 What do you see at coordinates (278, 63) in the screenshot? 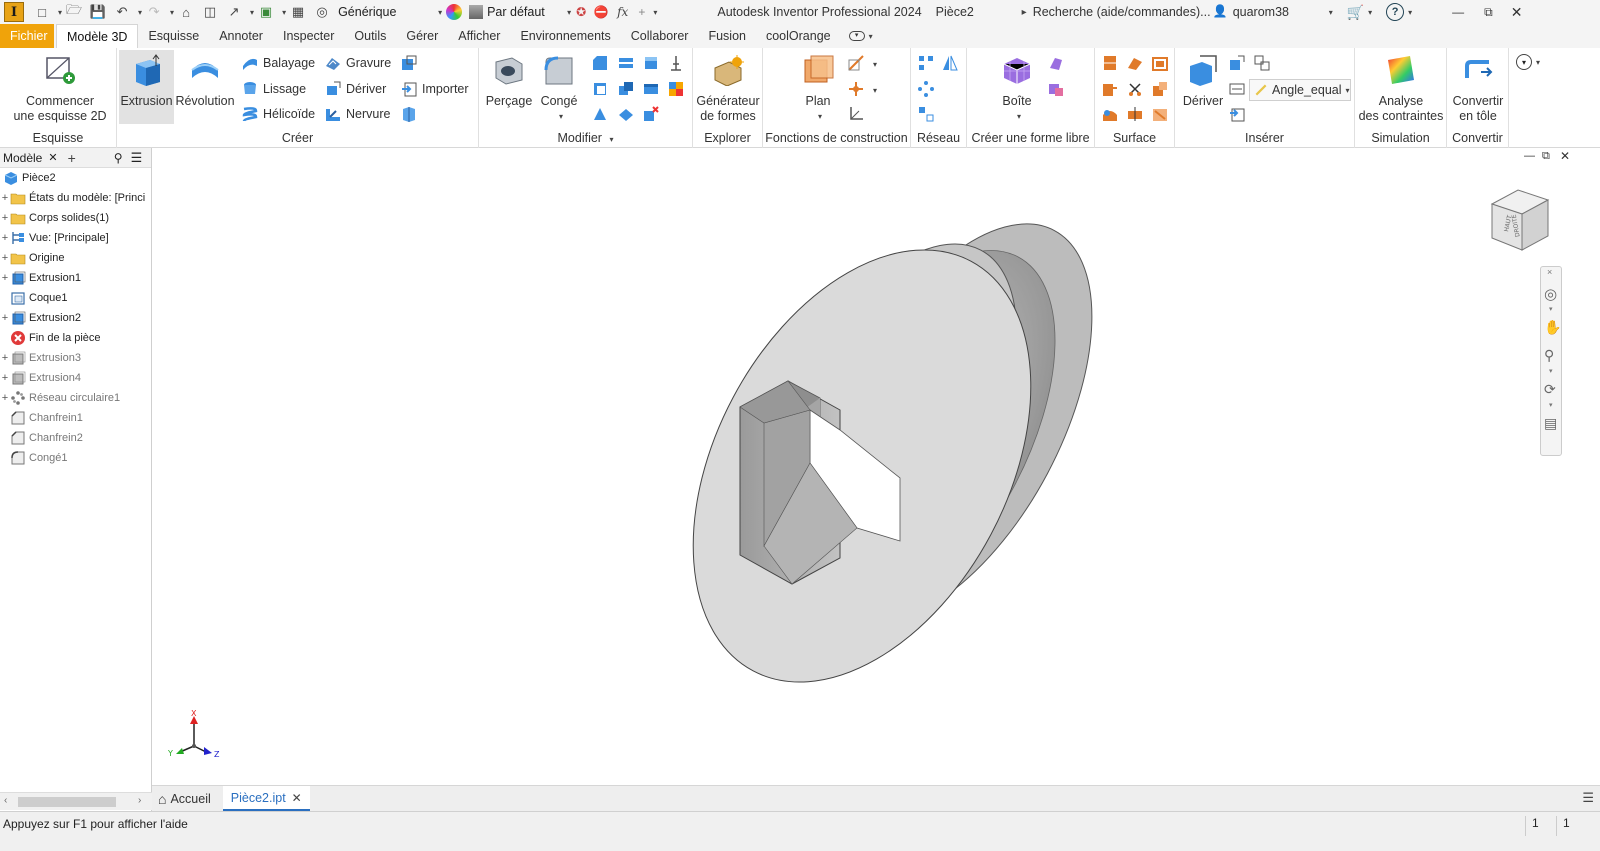
I see `balayage-button: Balayage` at bounding box center [278, 63].